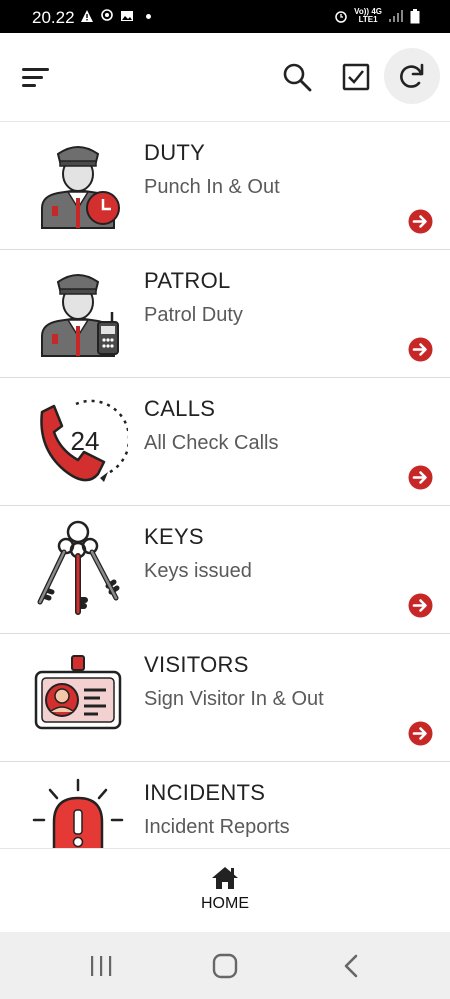  I want to click on guard-radio-icon, so click(80, 315).